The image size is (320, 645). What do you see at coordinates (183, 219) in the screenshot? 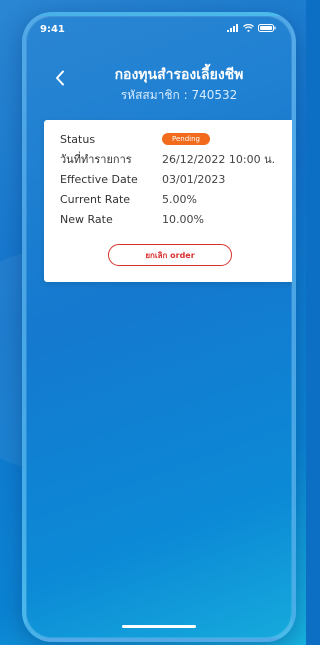
I see `new-rate-value: 10.00%` at bounding box center [183, 219].